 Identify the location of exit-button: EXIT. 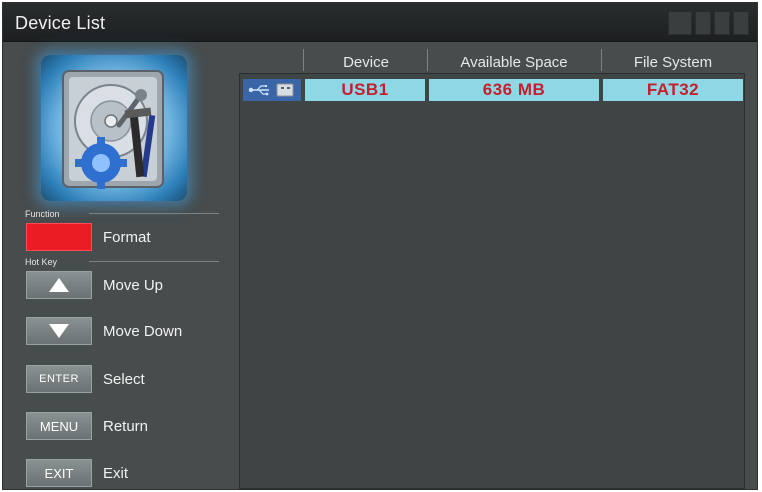
(59, 473).